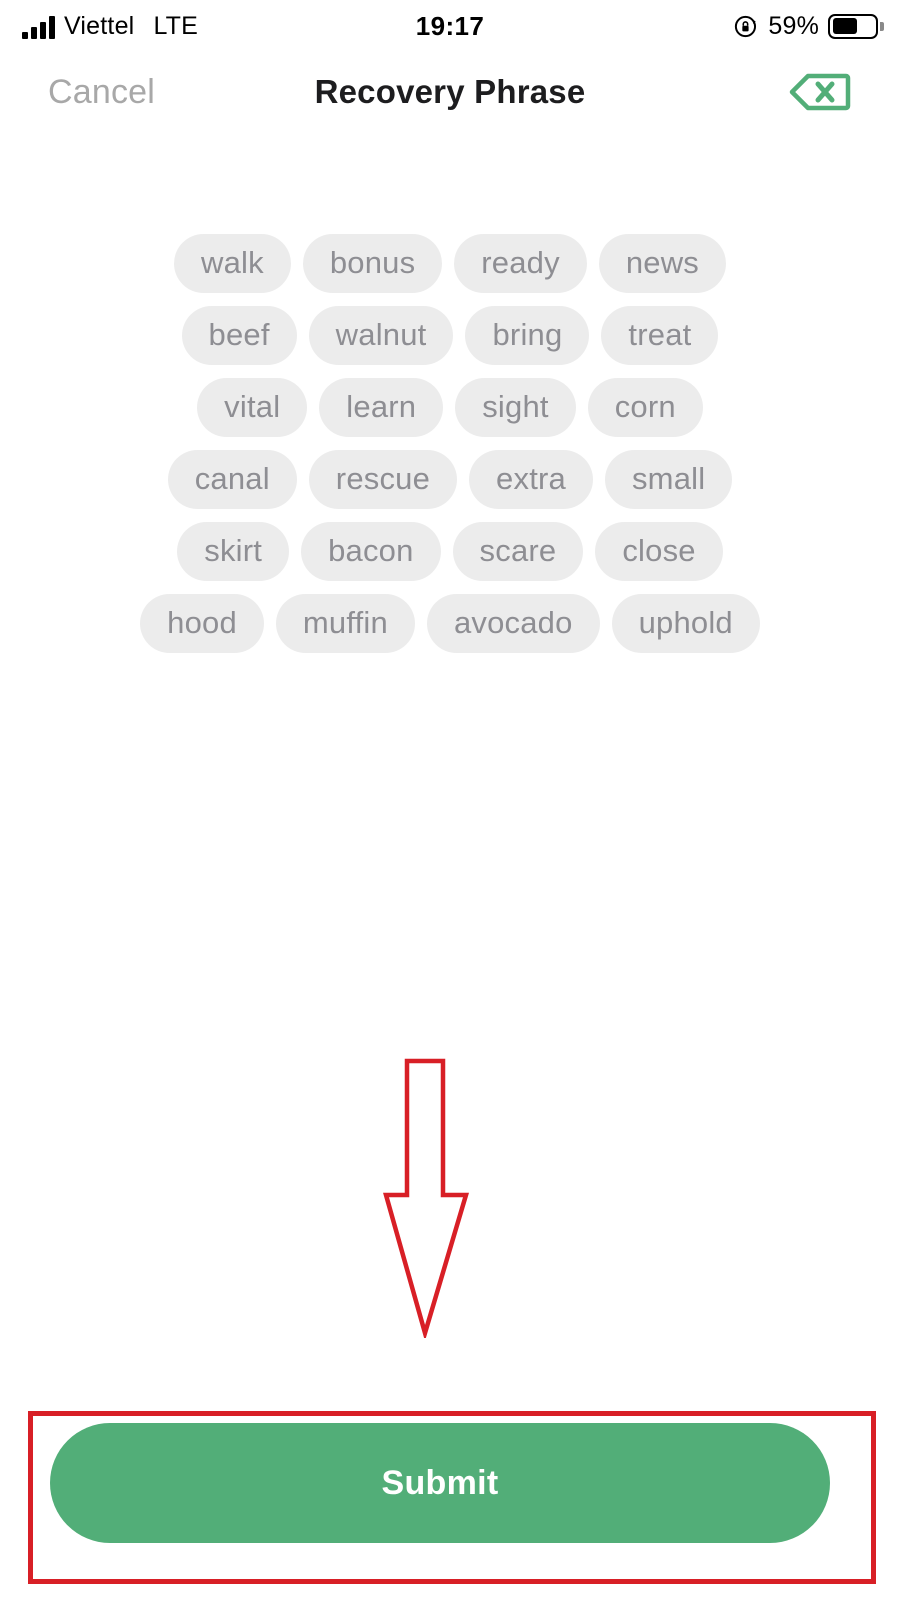 The height and width of the screenshot is (1600, 900). I want to click on word-chip: walk, so click(232, 263).